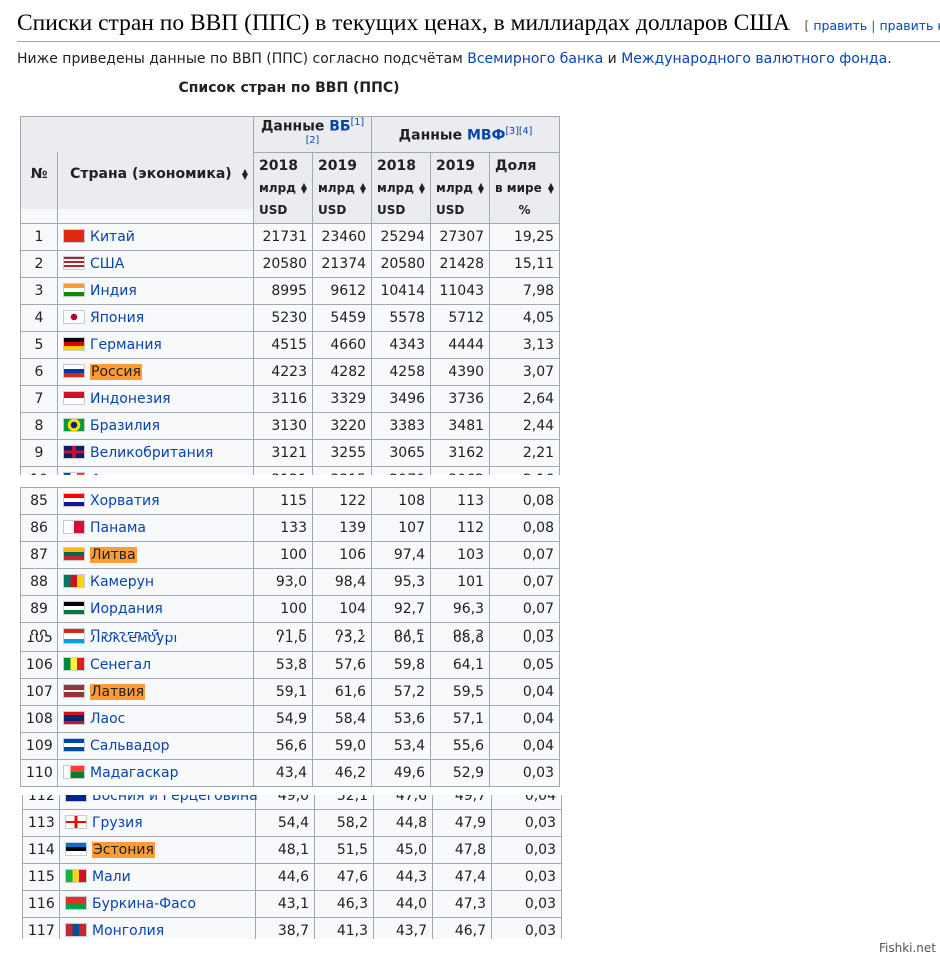 This screenshot has height=959, width=940. What do you see at coordinates (130, 746) in the screenshot?
I see `country-link: Сальвадор` at bounding box center [130, 746].